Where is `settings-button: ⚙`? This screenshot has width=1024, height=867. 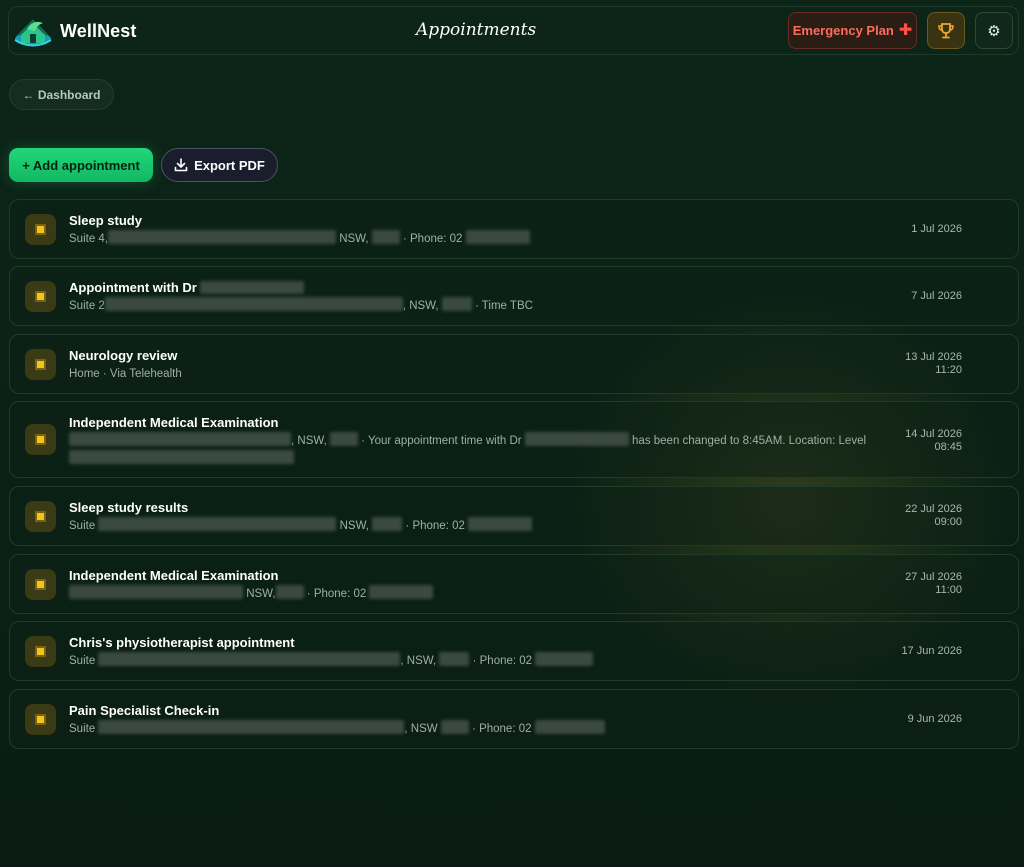
settings-button: ⚙ is located at coordinates (994, 30).